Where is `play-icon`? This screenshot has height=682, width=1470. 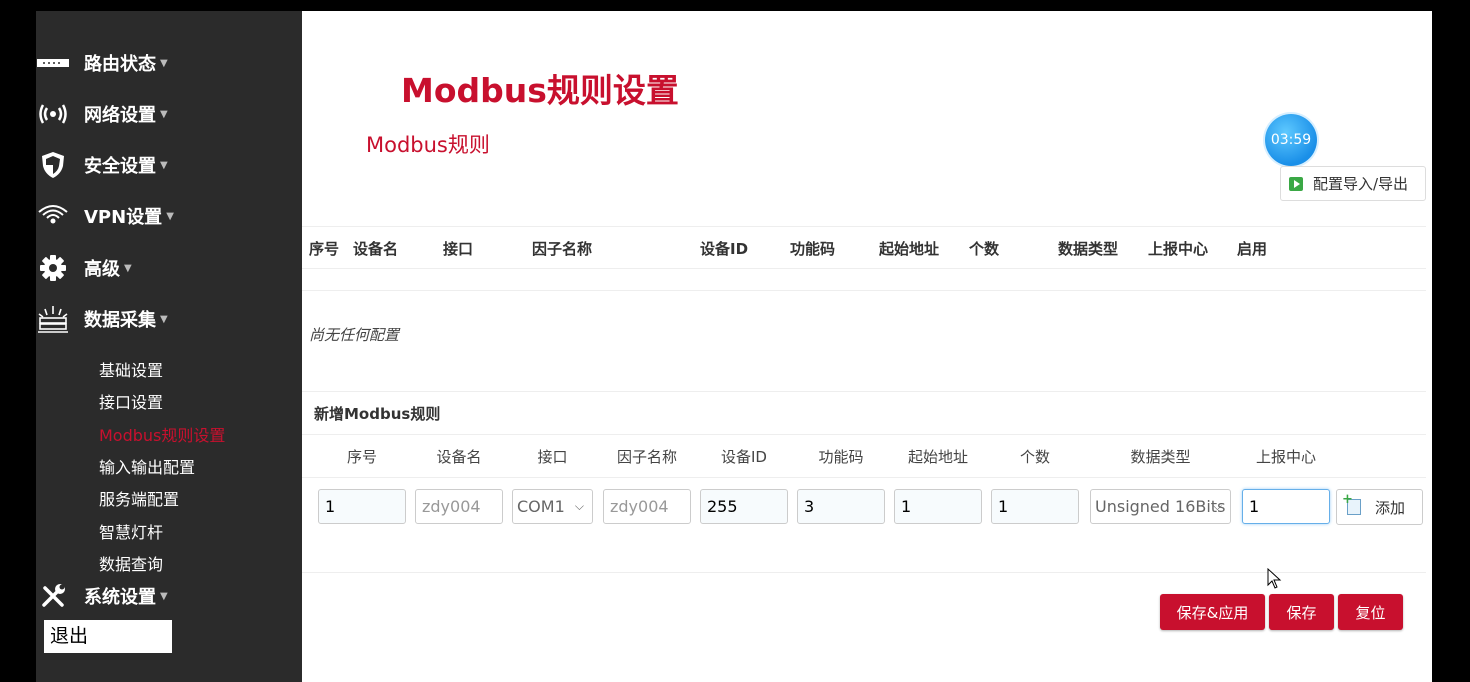 play-icon is located at coordinates (1296, 183).